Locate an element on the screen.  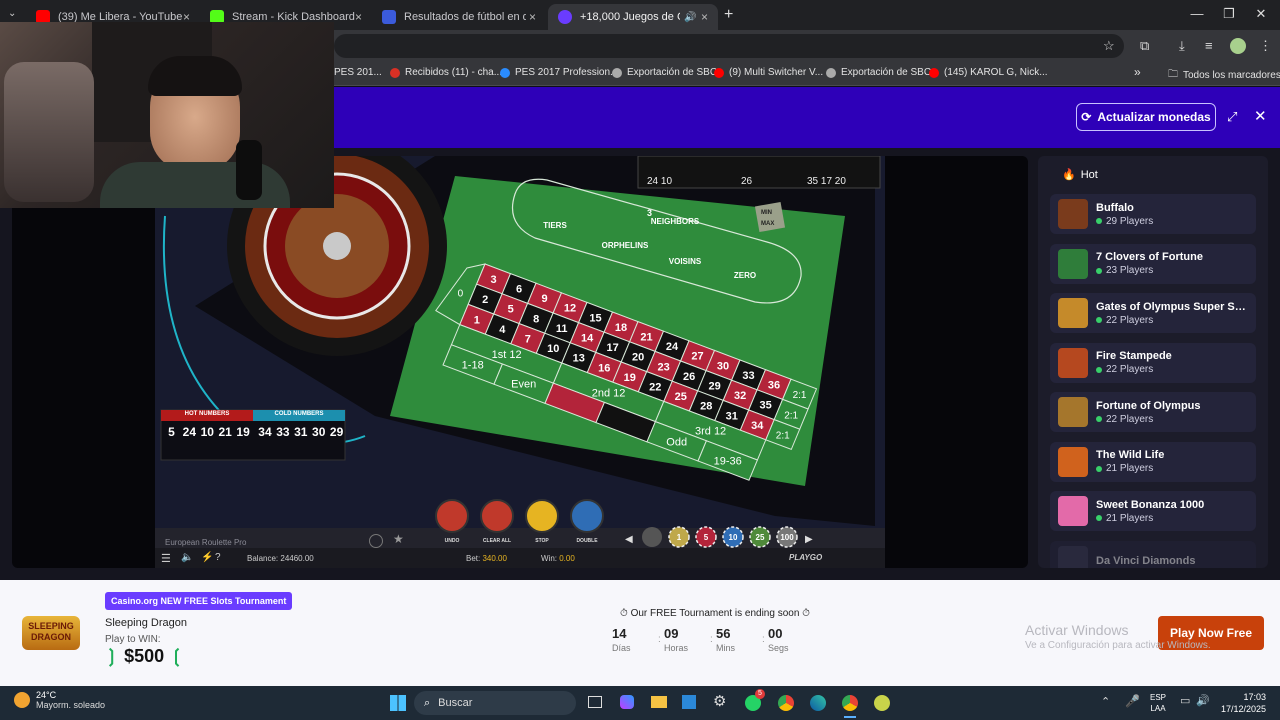
media-icon: ≡ is located at coordinates (1209, 45).